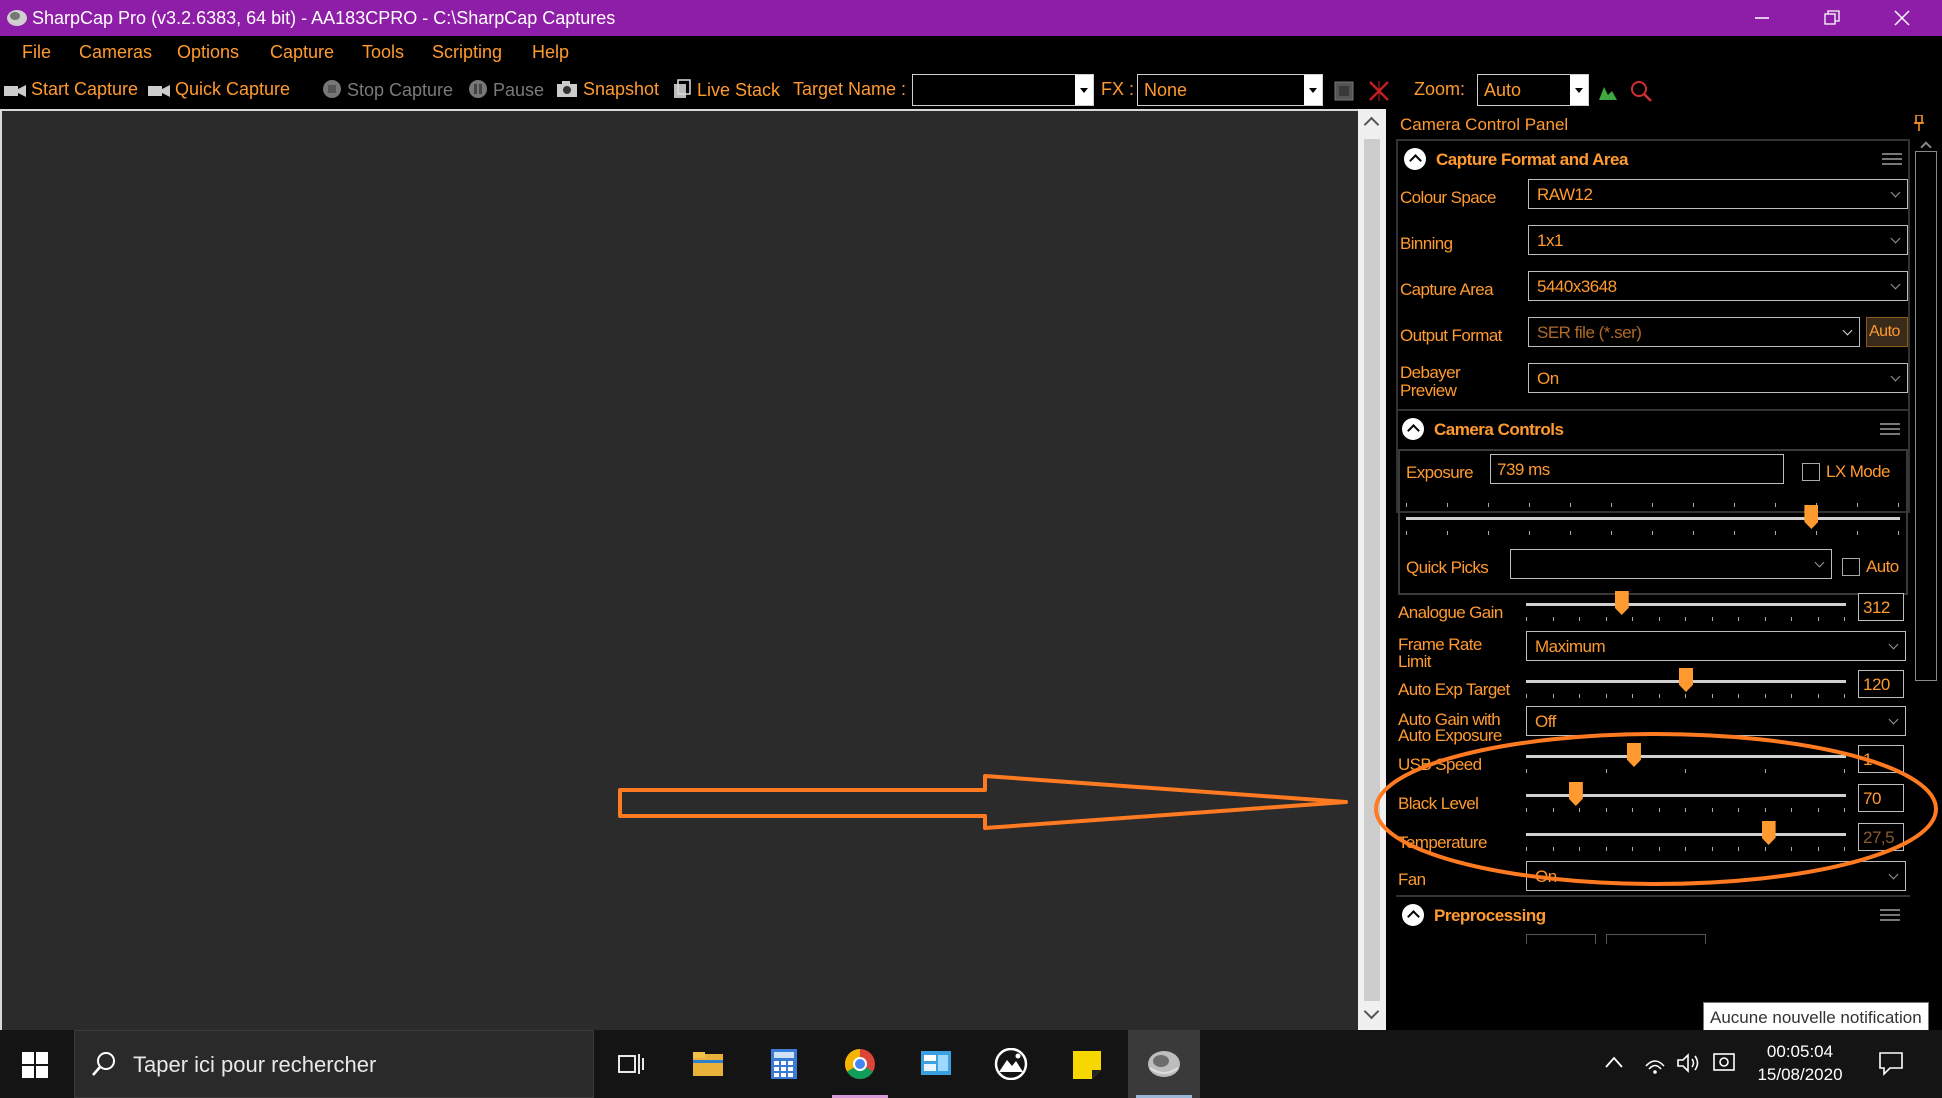 This screenshot has width=1942, height=1098. I want to click on slider-ticks, so click(1686, 697).